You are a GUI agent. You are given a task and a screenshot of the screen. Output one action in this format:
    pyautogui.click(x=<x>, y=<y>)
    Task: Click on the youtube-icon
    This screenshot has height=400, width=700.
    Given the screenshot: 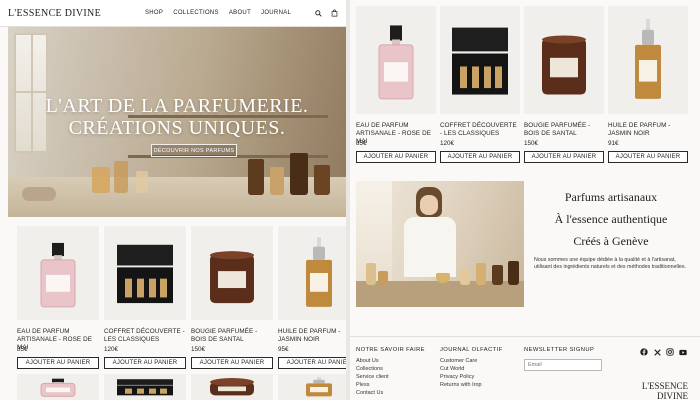 What is the action you would take?
    pyautogui.click(x=683, y=352)
    